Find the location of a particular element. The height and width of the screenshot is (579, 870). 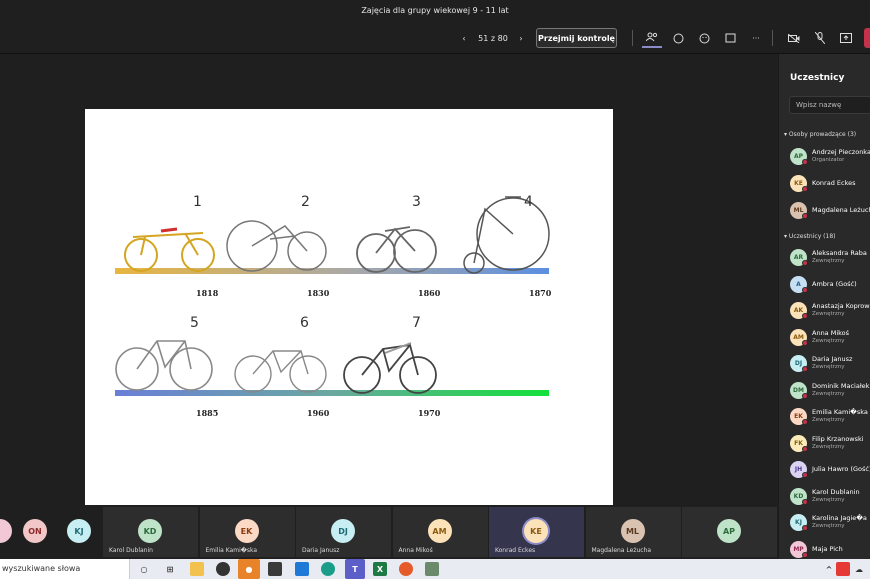

participant-row: FK Filip Krzanowski Zewnętrzny is located at coordinates (830, 444).